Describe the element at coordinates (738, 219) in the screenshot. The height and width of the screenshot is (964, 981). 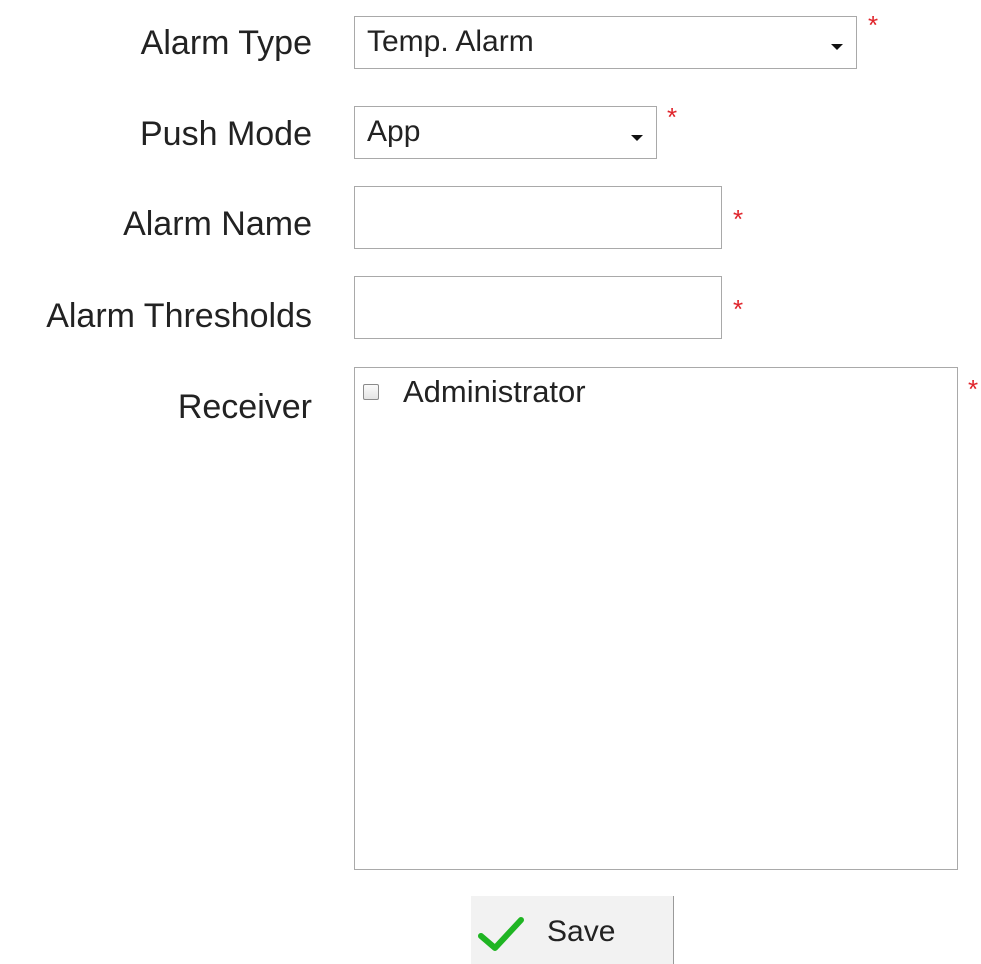
I see `alarm-name-required-mark: *` at that location.